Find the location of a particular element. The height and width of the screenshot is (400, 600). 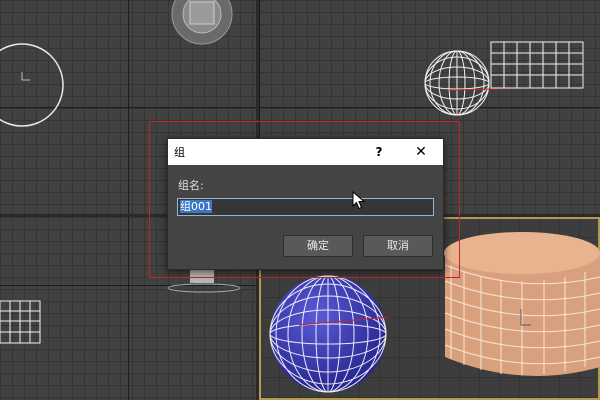

mouse-cursor-icon is located at coordinates (359, 200).